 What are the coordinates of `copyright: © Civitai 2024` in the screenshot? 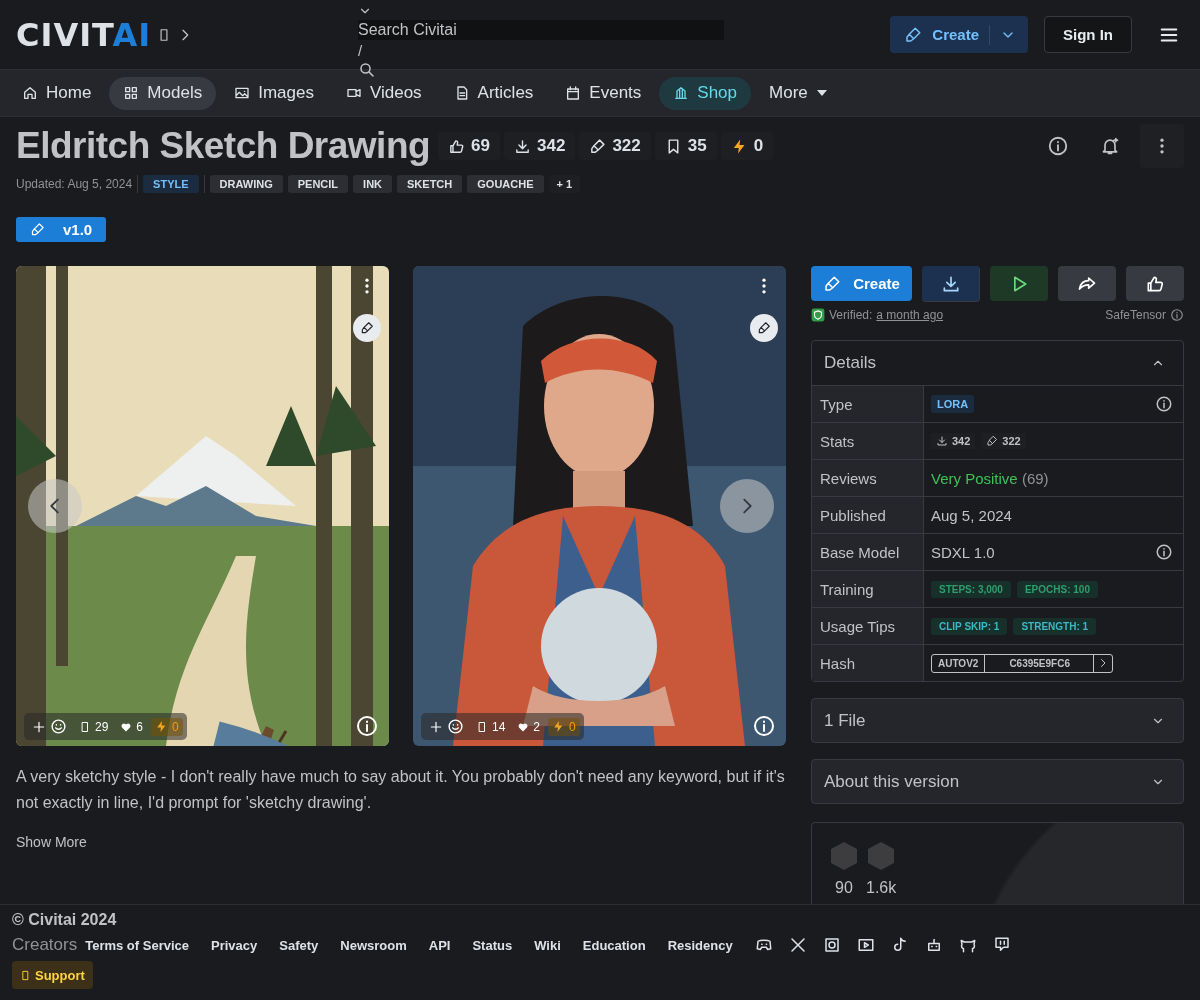 It's located at (65, 920).